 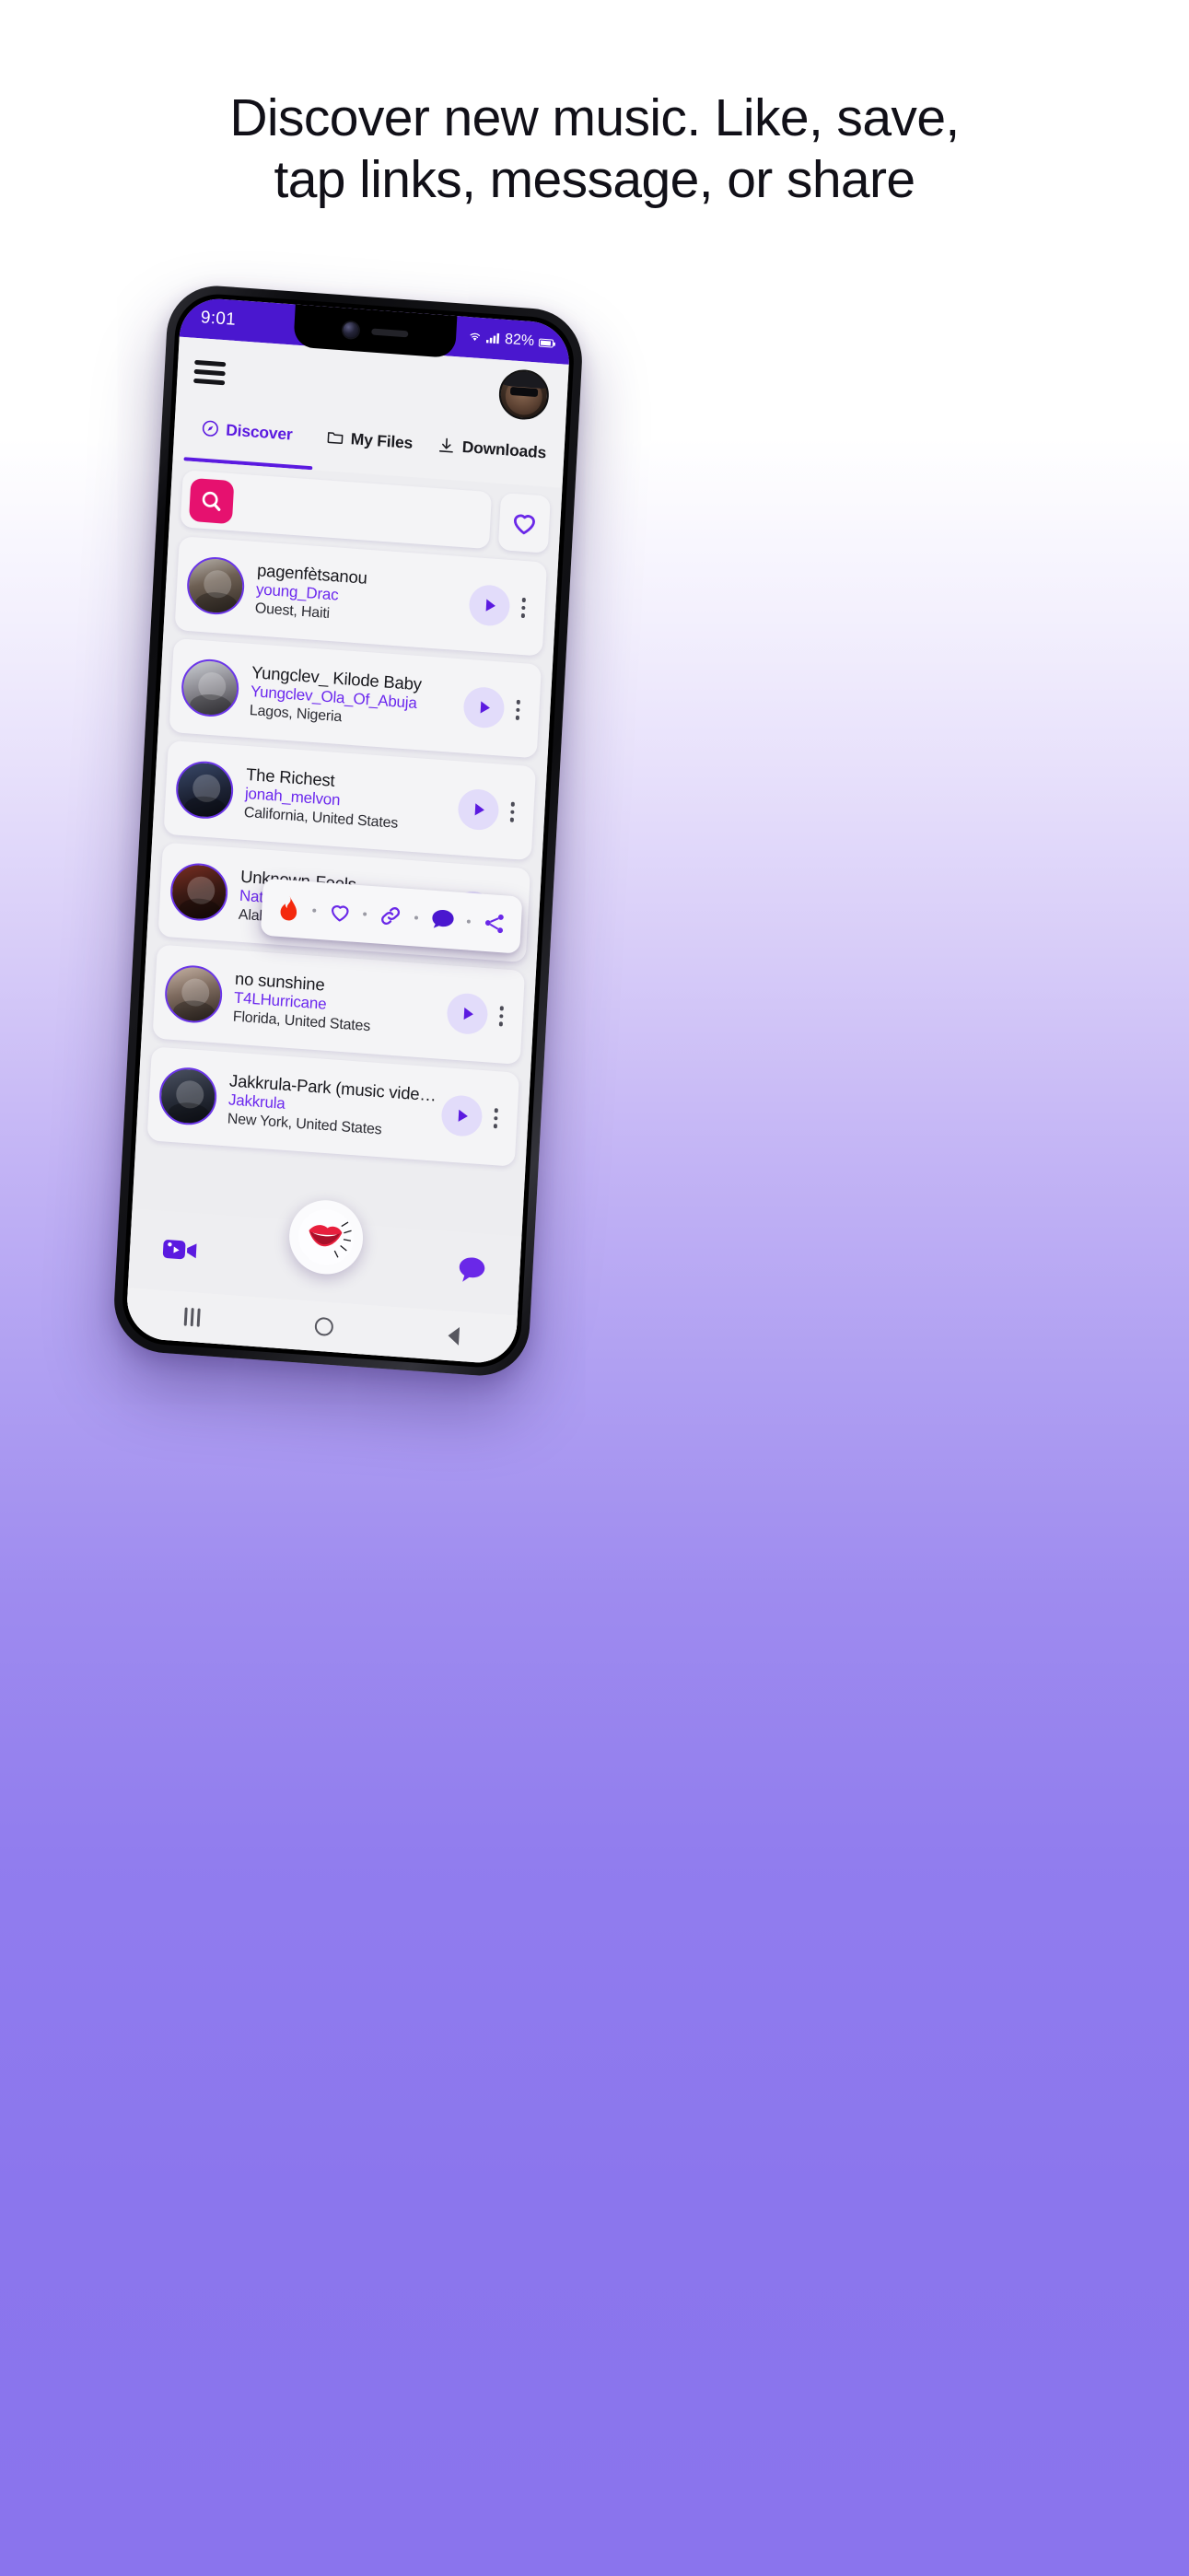 What do you see at coordinates (181, 1251) in the screenshot?
I see `video-camera-icon` at bounding box center [181, 1251].